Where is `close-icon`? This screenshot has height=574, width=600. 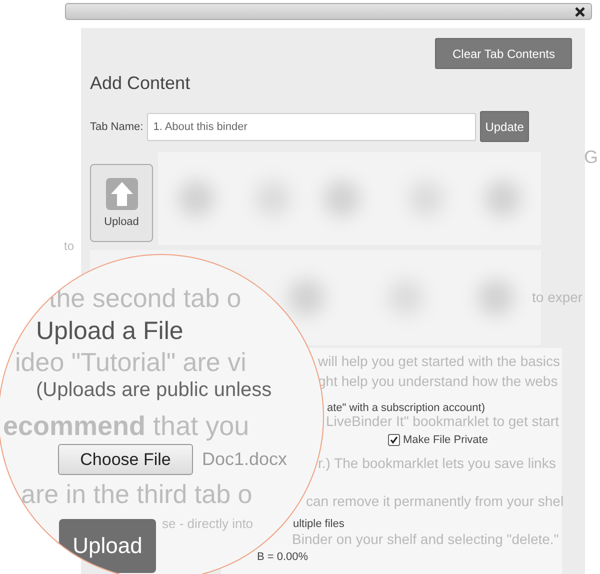
close-icon is located at coordinates (580, 11).